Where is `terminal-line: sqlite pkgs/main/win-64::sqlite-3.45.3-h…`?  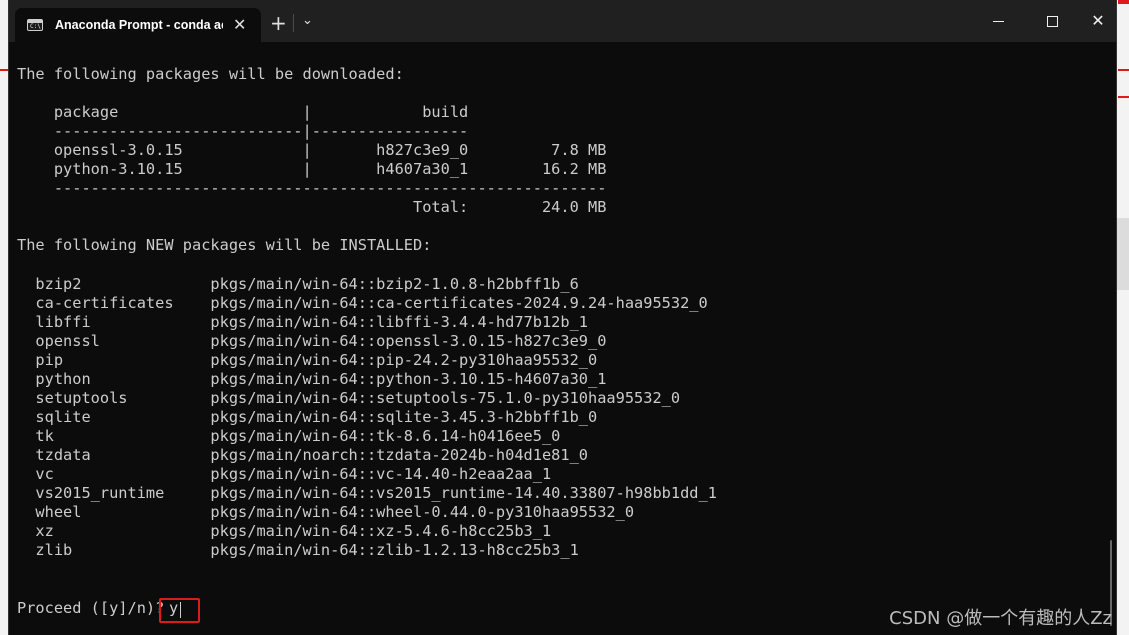 terminal-line: sqlite pkgs/main/win-64::sqlite-3.45.3-h… is located at coordinates (307, 416).